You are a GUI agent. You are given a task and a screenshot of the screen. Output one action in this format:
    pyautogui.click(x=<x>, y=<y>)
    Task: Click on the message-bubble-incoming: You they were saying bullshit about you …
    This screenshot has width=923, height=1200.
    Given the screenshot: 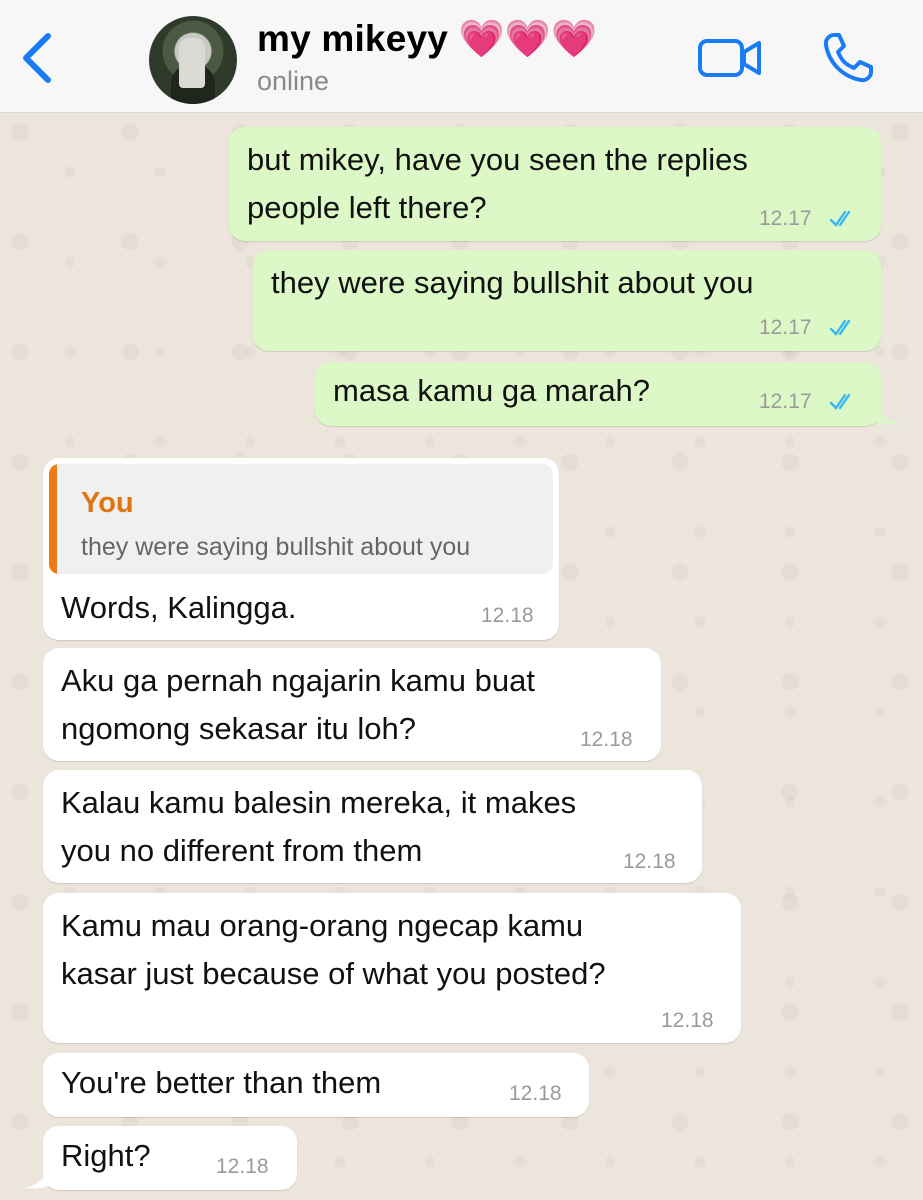 What is the action you would take?
    pyautogui.click(x=301, y=549)
    